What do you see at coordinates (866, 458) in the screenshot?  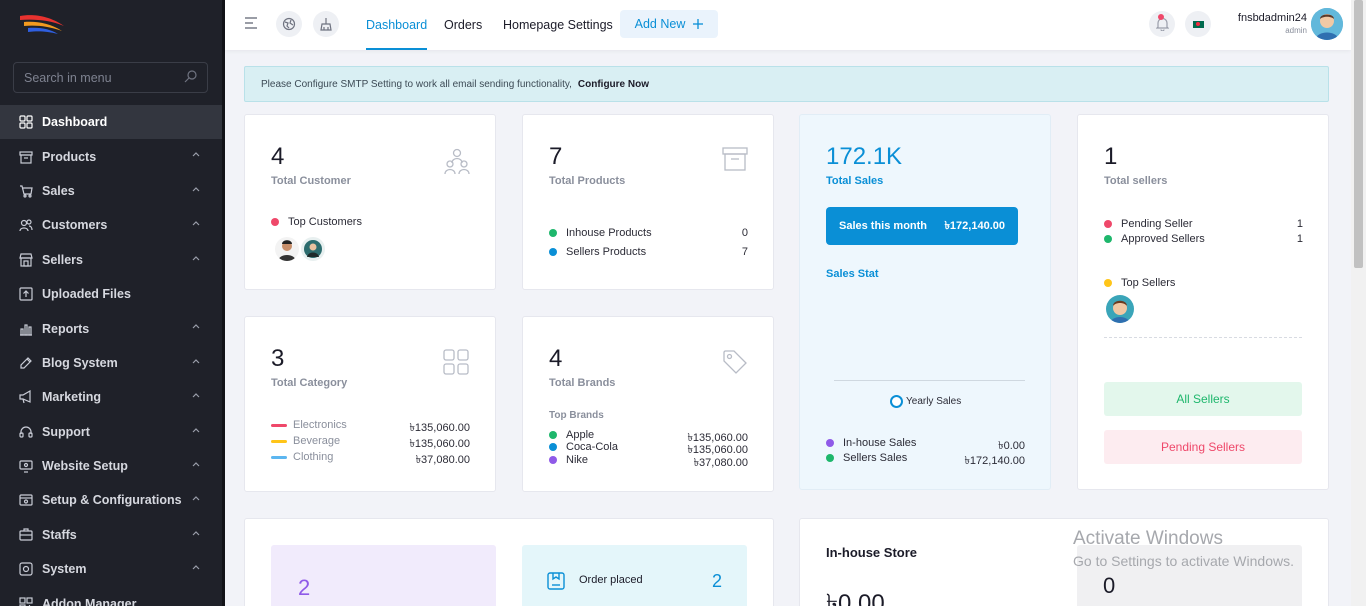 I see `sellers-sales-row: Sellers Sales` at bounding box center [866, 458].